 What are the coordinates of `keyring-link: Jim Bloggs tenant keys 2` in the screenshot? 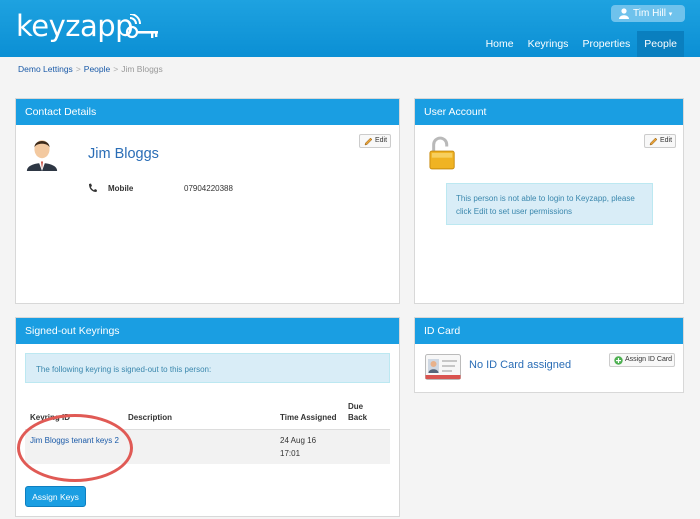 It's located at (75, 440).